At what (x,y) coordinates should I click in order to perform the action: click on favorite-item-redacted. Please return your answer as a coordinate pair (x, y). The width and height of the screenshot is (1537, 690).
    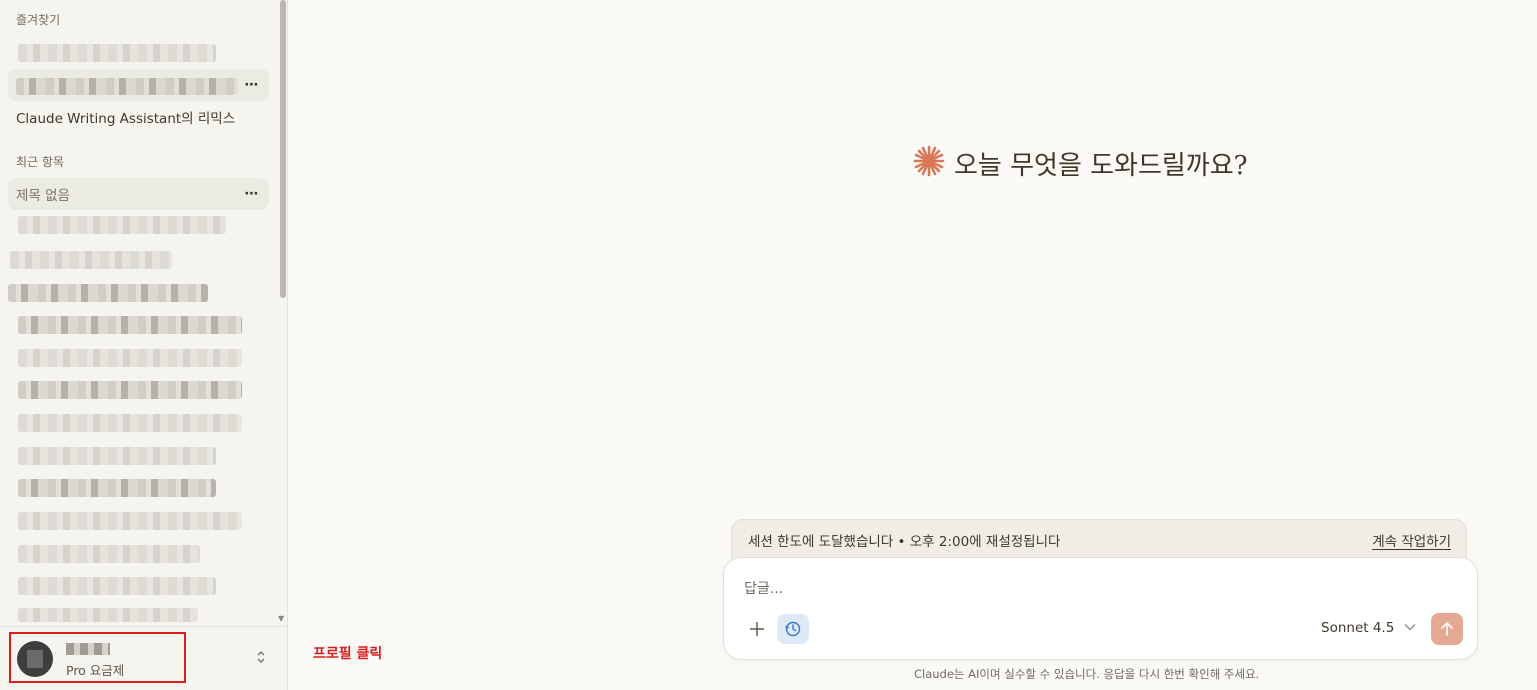
    Looking at the image, I should click on (117, 53).